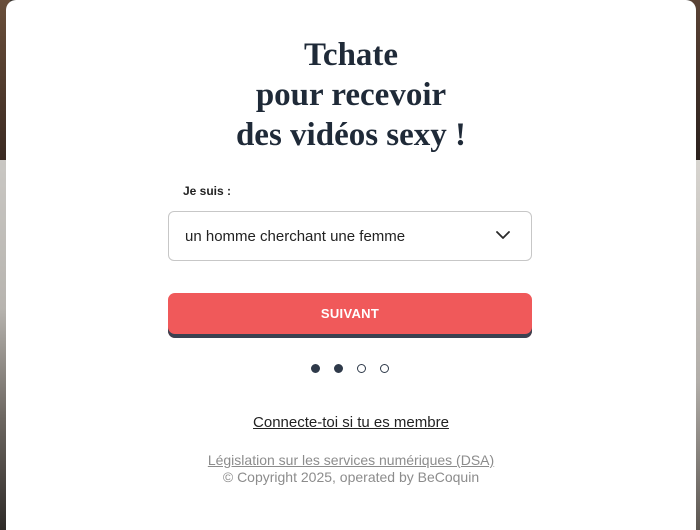 This screenshot has width=700, height=530. What do you see at coordinates (351, 135) in the screenshot?
I see `headline-line-3: des vidéos sexy !` at bounding box center [351, 135].